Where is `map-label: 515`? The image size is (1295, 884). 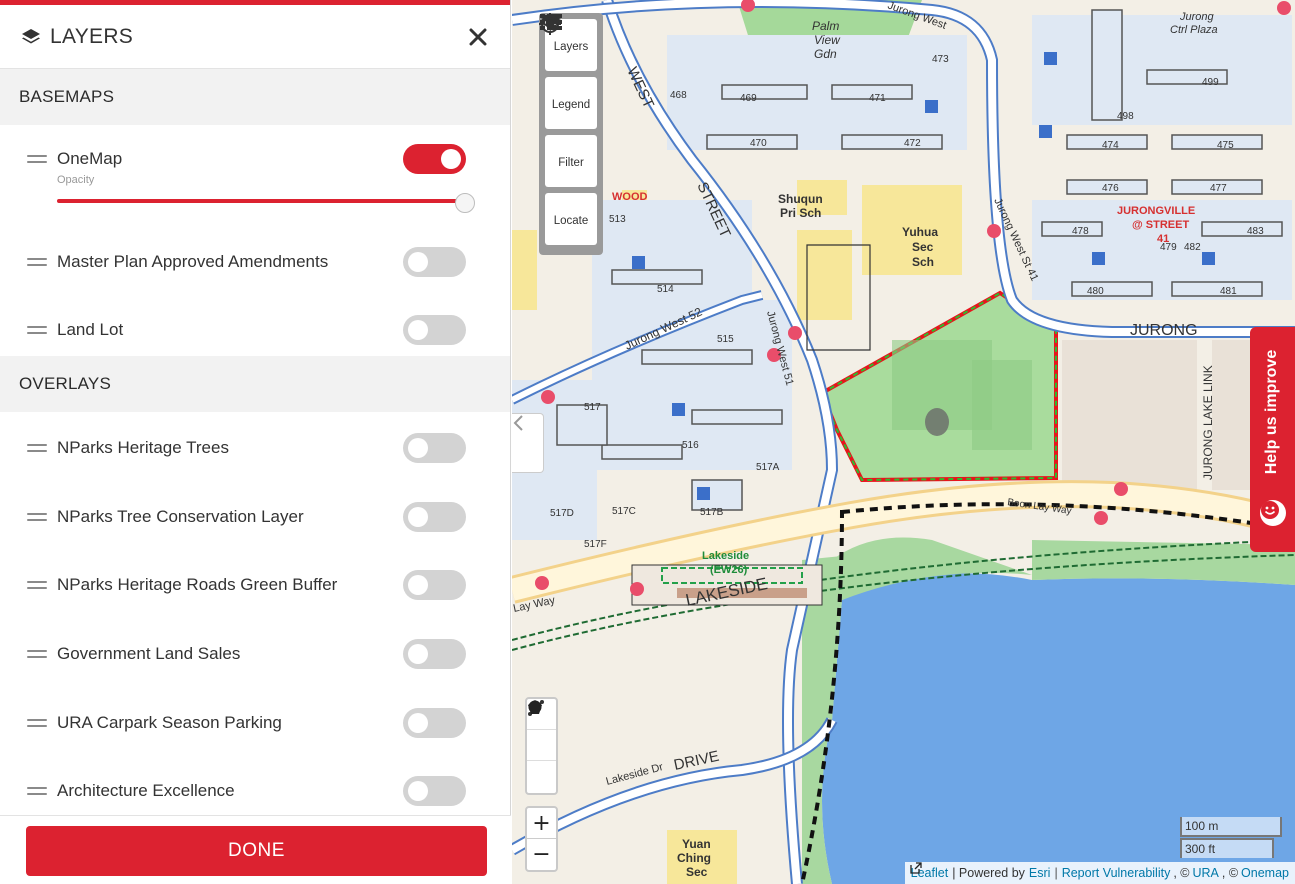 map-label: 515 is located at coordinates (725, 339).